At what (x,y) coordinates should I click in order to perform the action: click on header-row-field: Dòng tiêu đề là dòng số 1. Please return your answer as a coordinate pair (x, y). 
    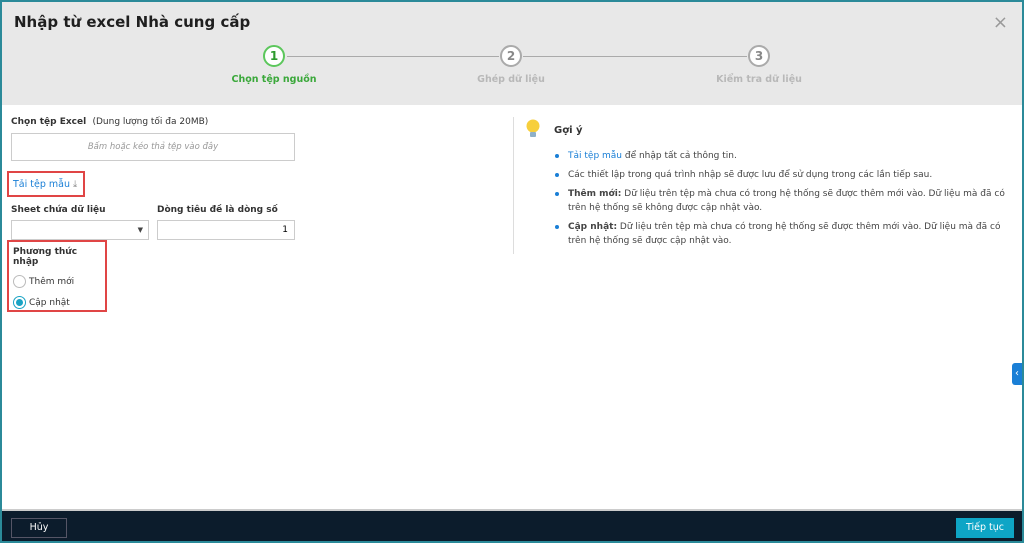
    Looking at the image, I should click on (226, 222).